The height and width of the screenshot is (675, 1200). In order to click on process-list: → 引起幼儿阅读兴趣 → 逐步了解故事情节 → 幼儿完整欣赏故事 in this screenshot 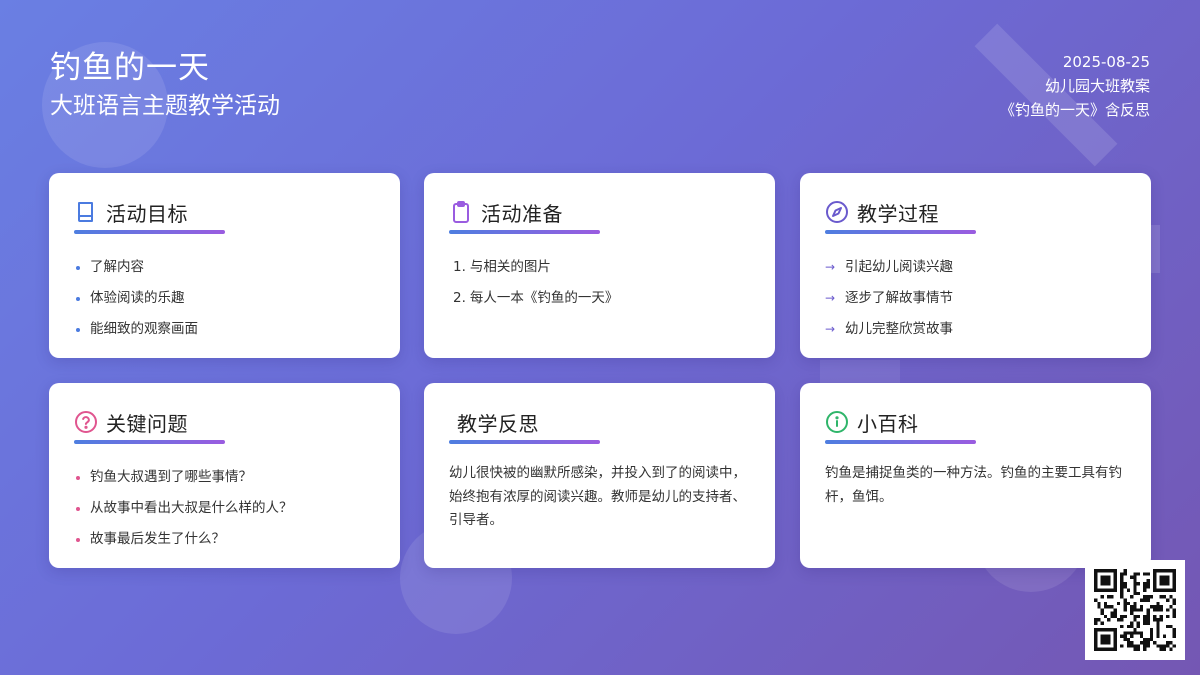, I will do `click(975, 298)`.